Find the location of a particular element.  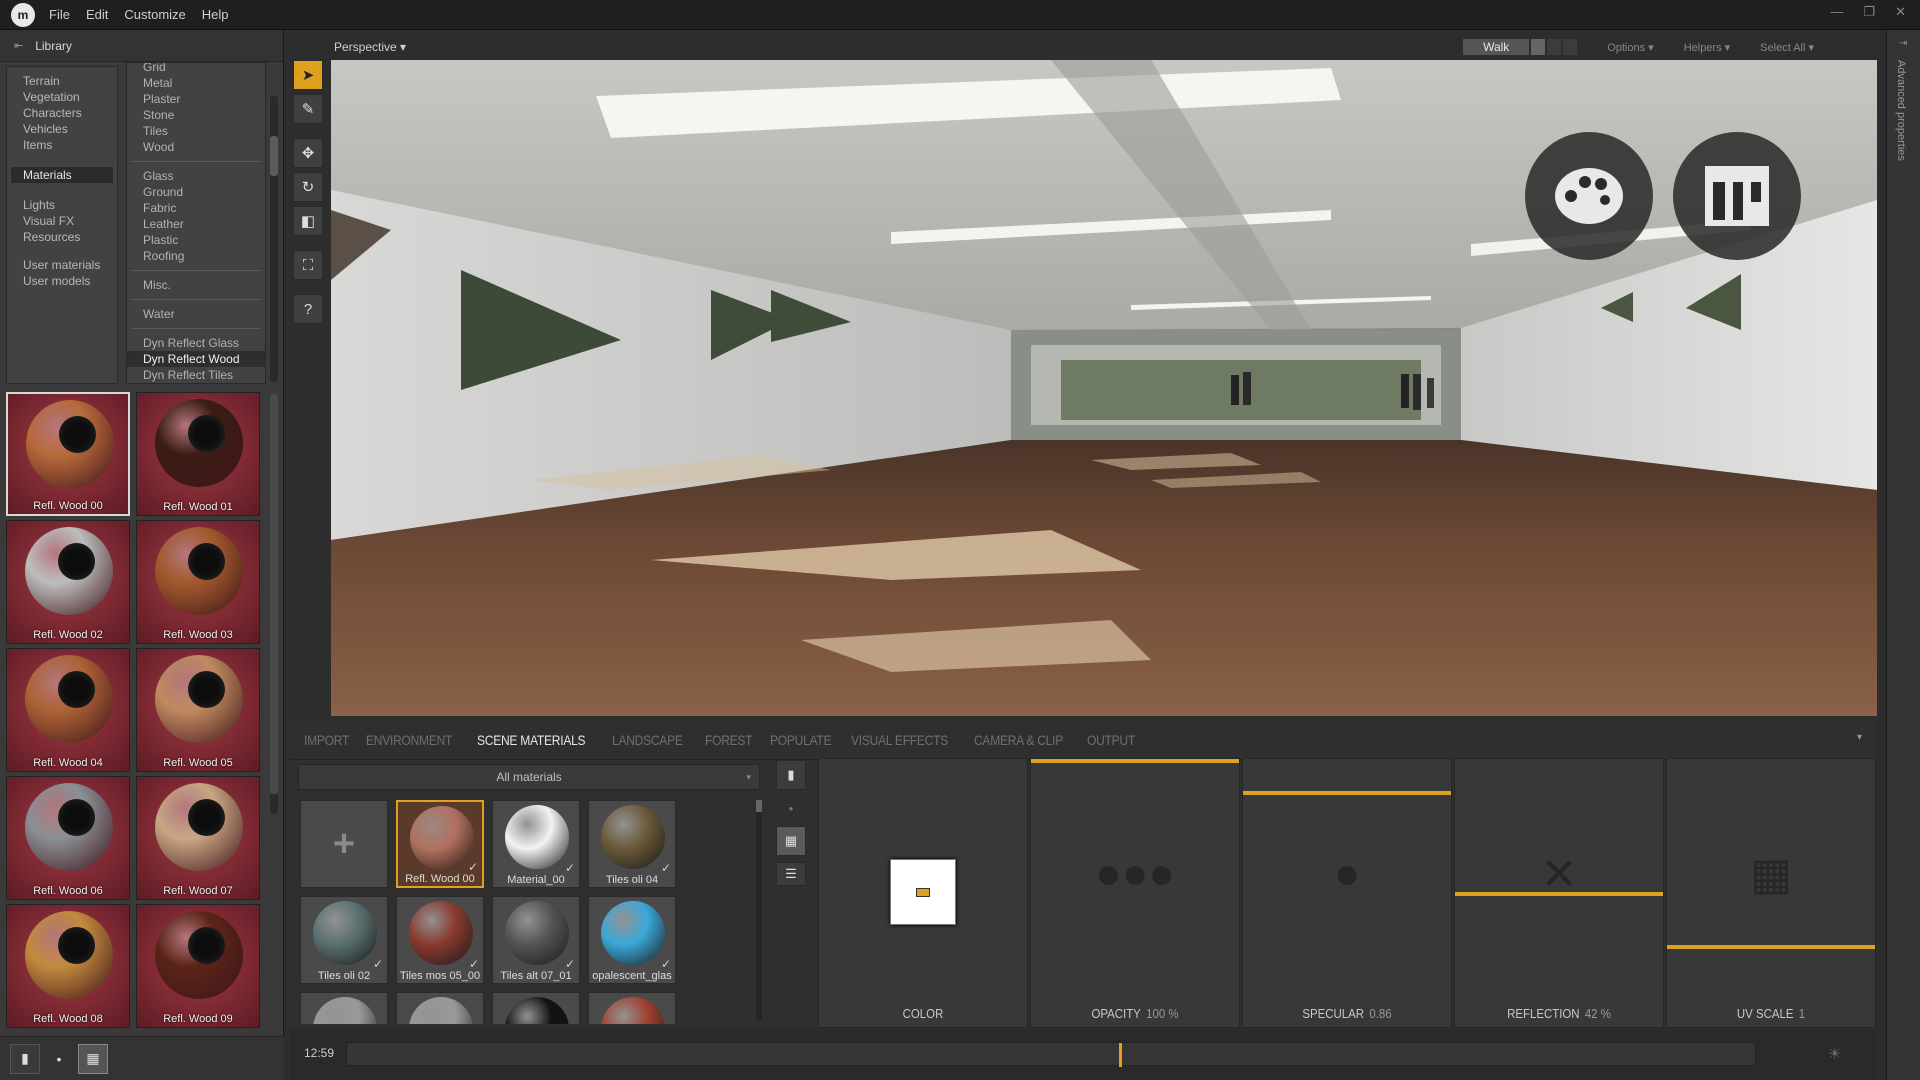

add-material-button: + is located at coordinates (344, 844).